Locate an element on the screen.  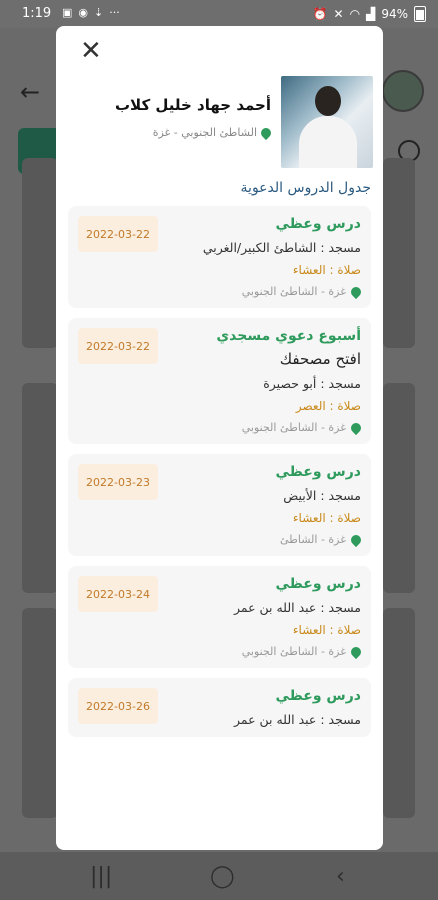
mute-icon: ✕ is located at coordinates (338, 14).